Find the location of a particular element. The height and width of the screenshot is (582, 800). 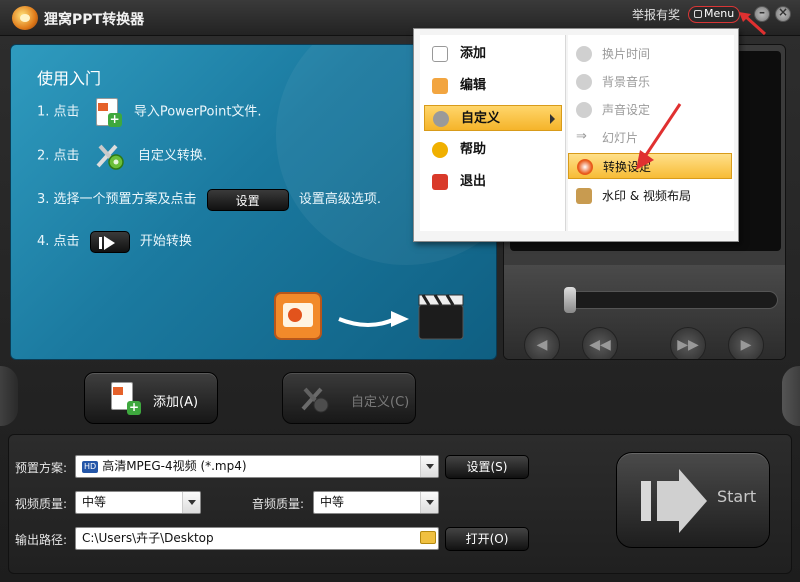

convert-icon is located at coordinates (585, 167).